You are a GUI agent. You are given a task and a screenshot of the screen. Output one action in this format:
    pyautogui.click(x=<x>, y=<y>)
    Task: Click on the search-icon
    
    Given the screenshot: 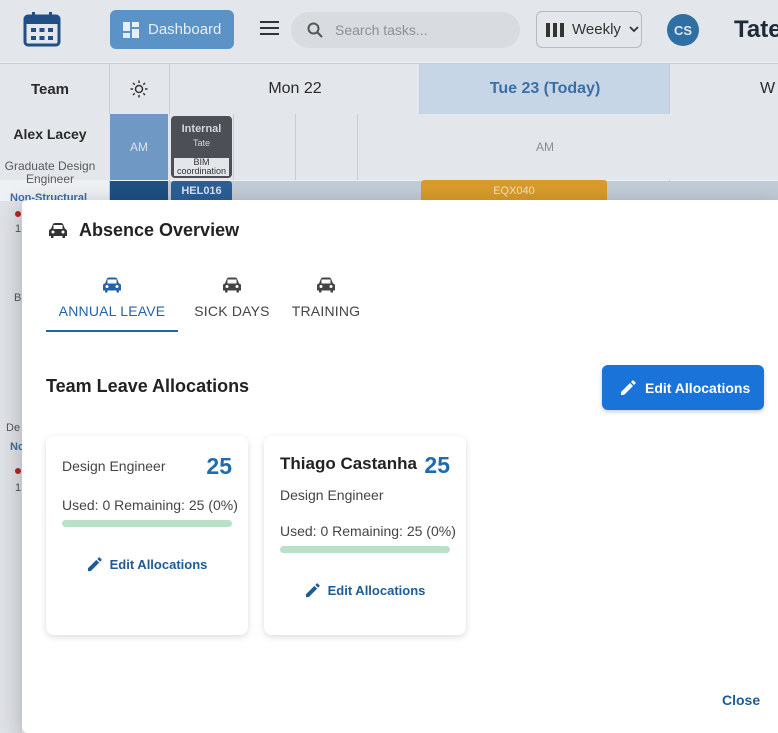 What is the action you would take?
    pyautogui.click(x=315, y=30)
    